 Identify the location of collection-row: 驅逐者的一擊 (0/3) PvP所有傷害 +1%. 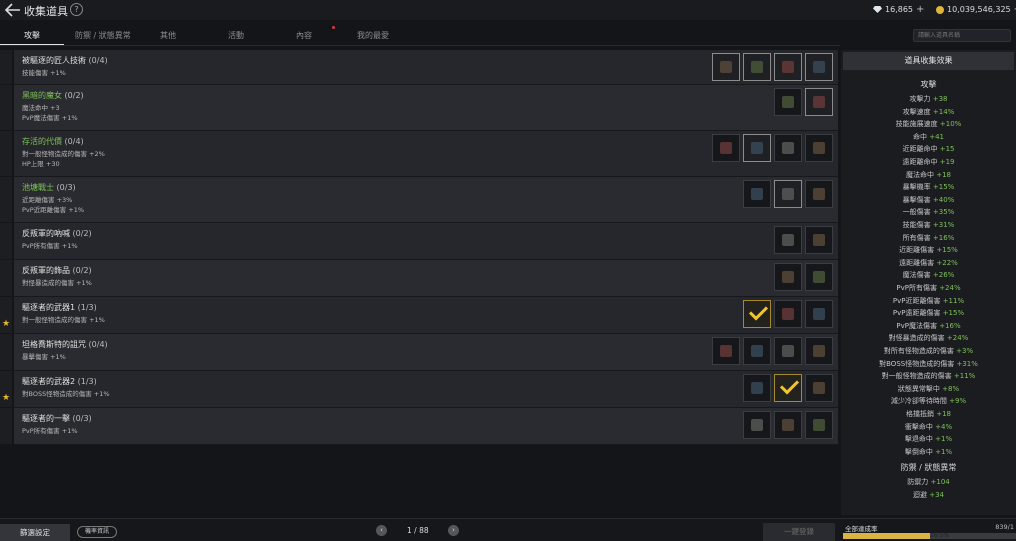
(419, 426).